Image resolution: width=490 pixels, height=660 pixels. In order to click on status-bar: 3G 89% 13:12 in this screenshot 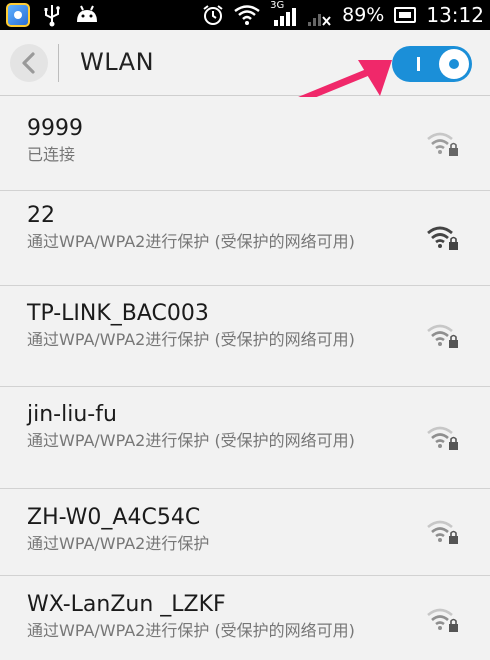, I will do `click(245, 15)`.